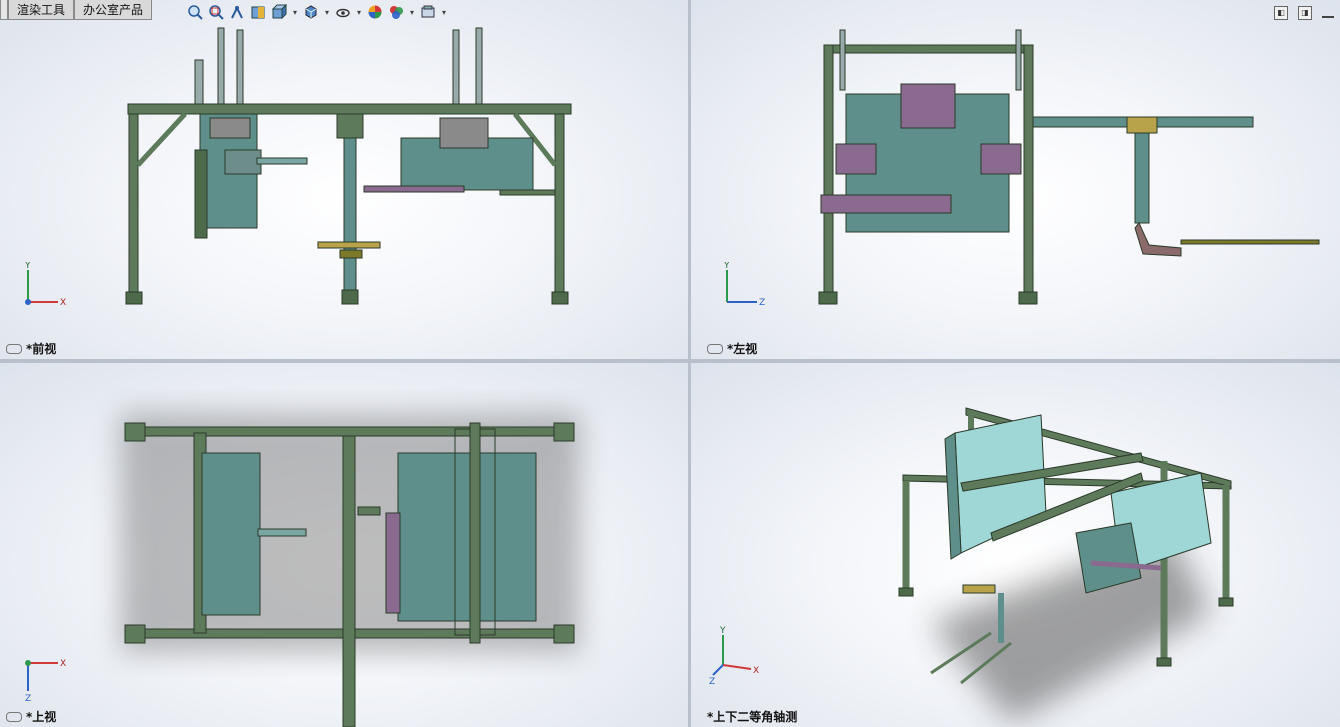 Image resolution: width=1340 pixels, height=727 pixels. What do you see at coordinates (689, 363) in the screenshot?
I see `viewport-splitter-vertical` at bounding box center [689, 363].